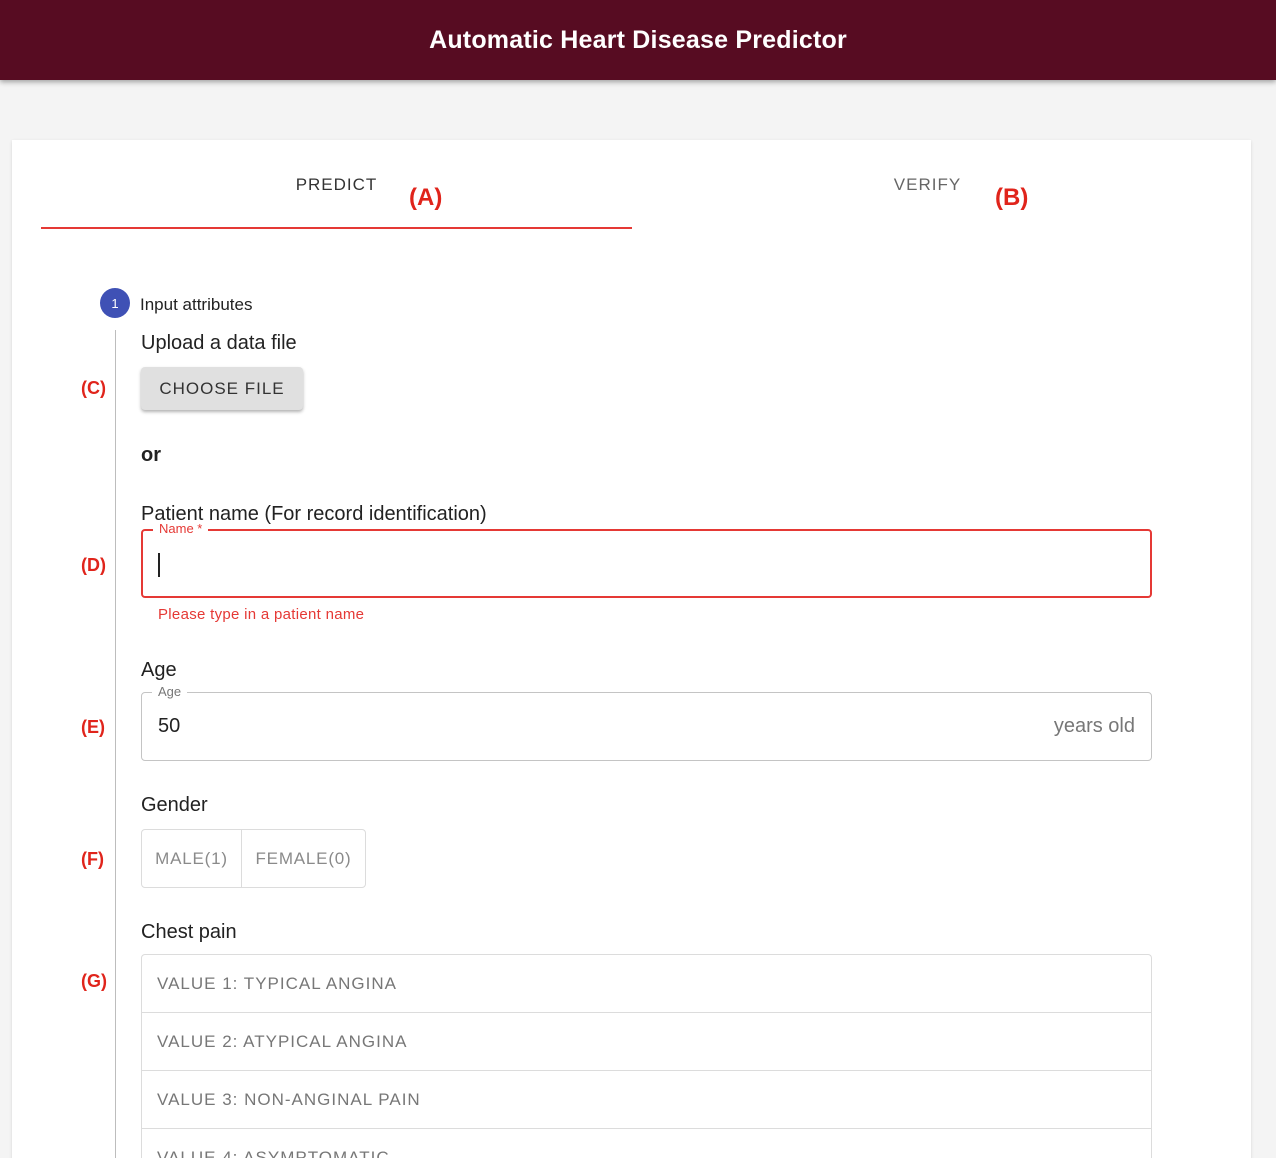  I want to click on tab-predict-label: PREDICT, so click(336, 184).